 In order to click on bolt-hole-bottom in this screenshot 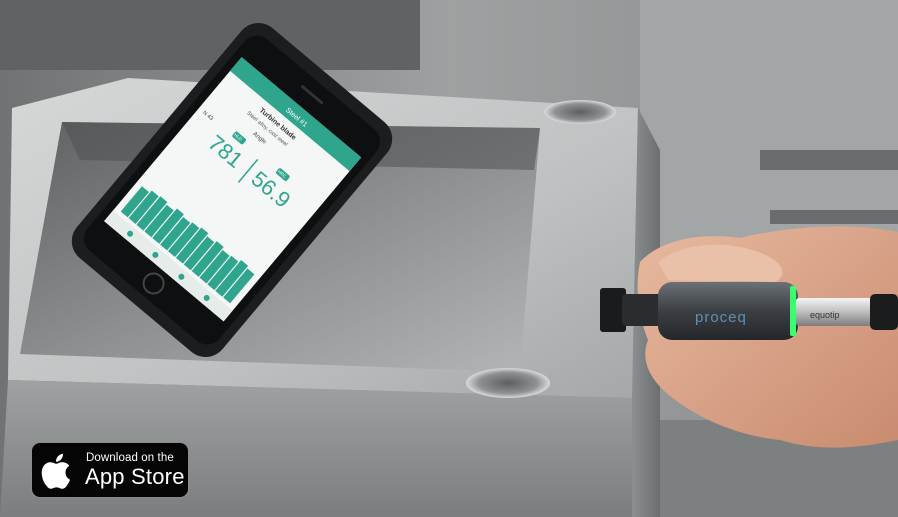, I will do `click(508, 383)`.